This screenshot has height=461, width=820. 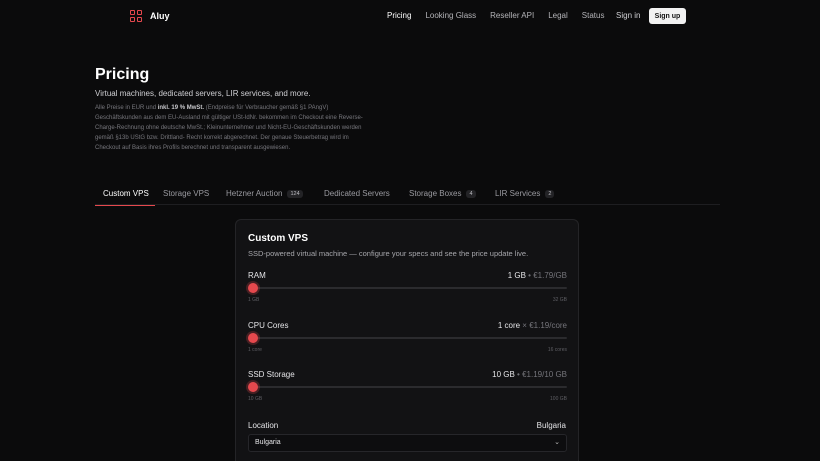 What do you see at coordinates (271, 374) in the screenshot?
I see `ssd-label: SSD Storage` at bounding box center [271, 374].